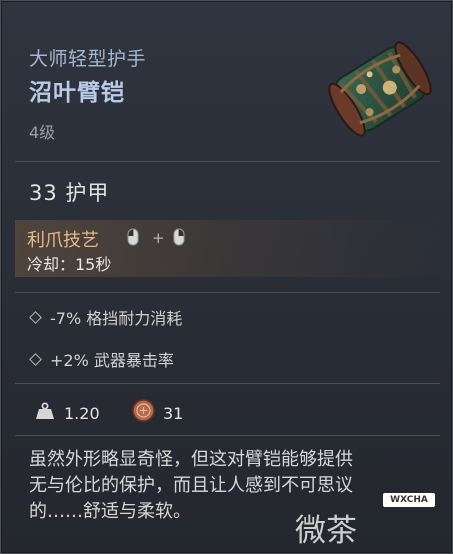 Image resolution: width=453 pixels, height=554 pixels. Describe the element at coordinates (191, 485) in the screenshot. I see `description-line: 无与伦比的保护，而且让人感到不可思议` at that location.